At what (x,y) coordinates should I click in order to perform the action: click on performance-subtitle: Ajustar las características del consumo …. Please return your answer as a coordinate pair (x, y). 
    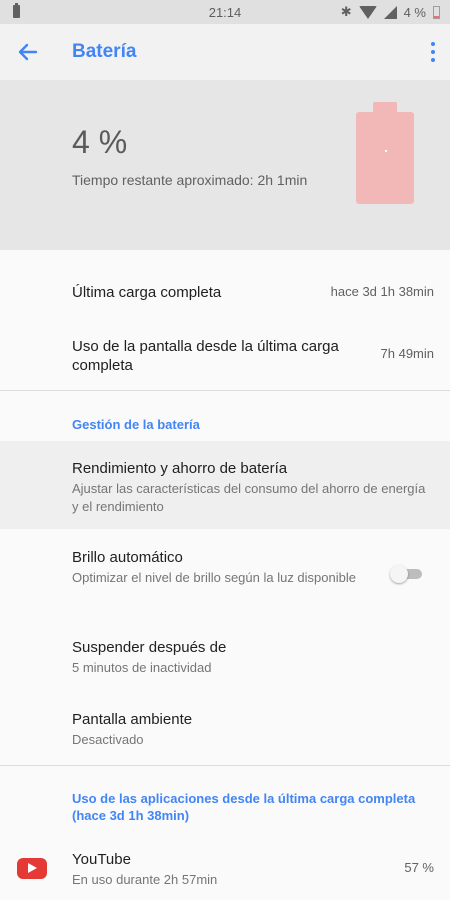
    Looking at the image, I should click on (249, 497).